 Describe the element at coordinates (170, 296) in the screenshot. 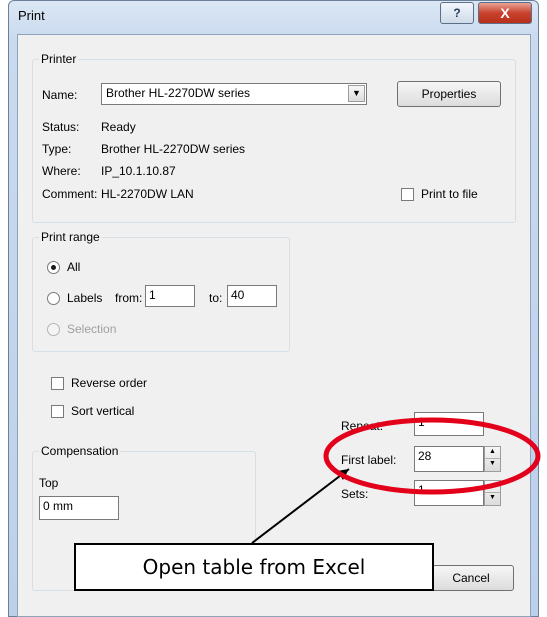

I see `from-input: 1` at that location.